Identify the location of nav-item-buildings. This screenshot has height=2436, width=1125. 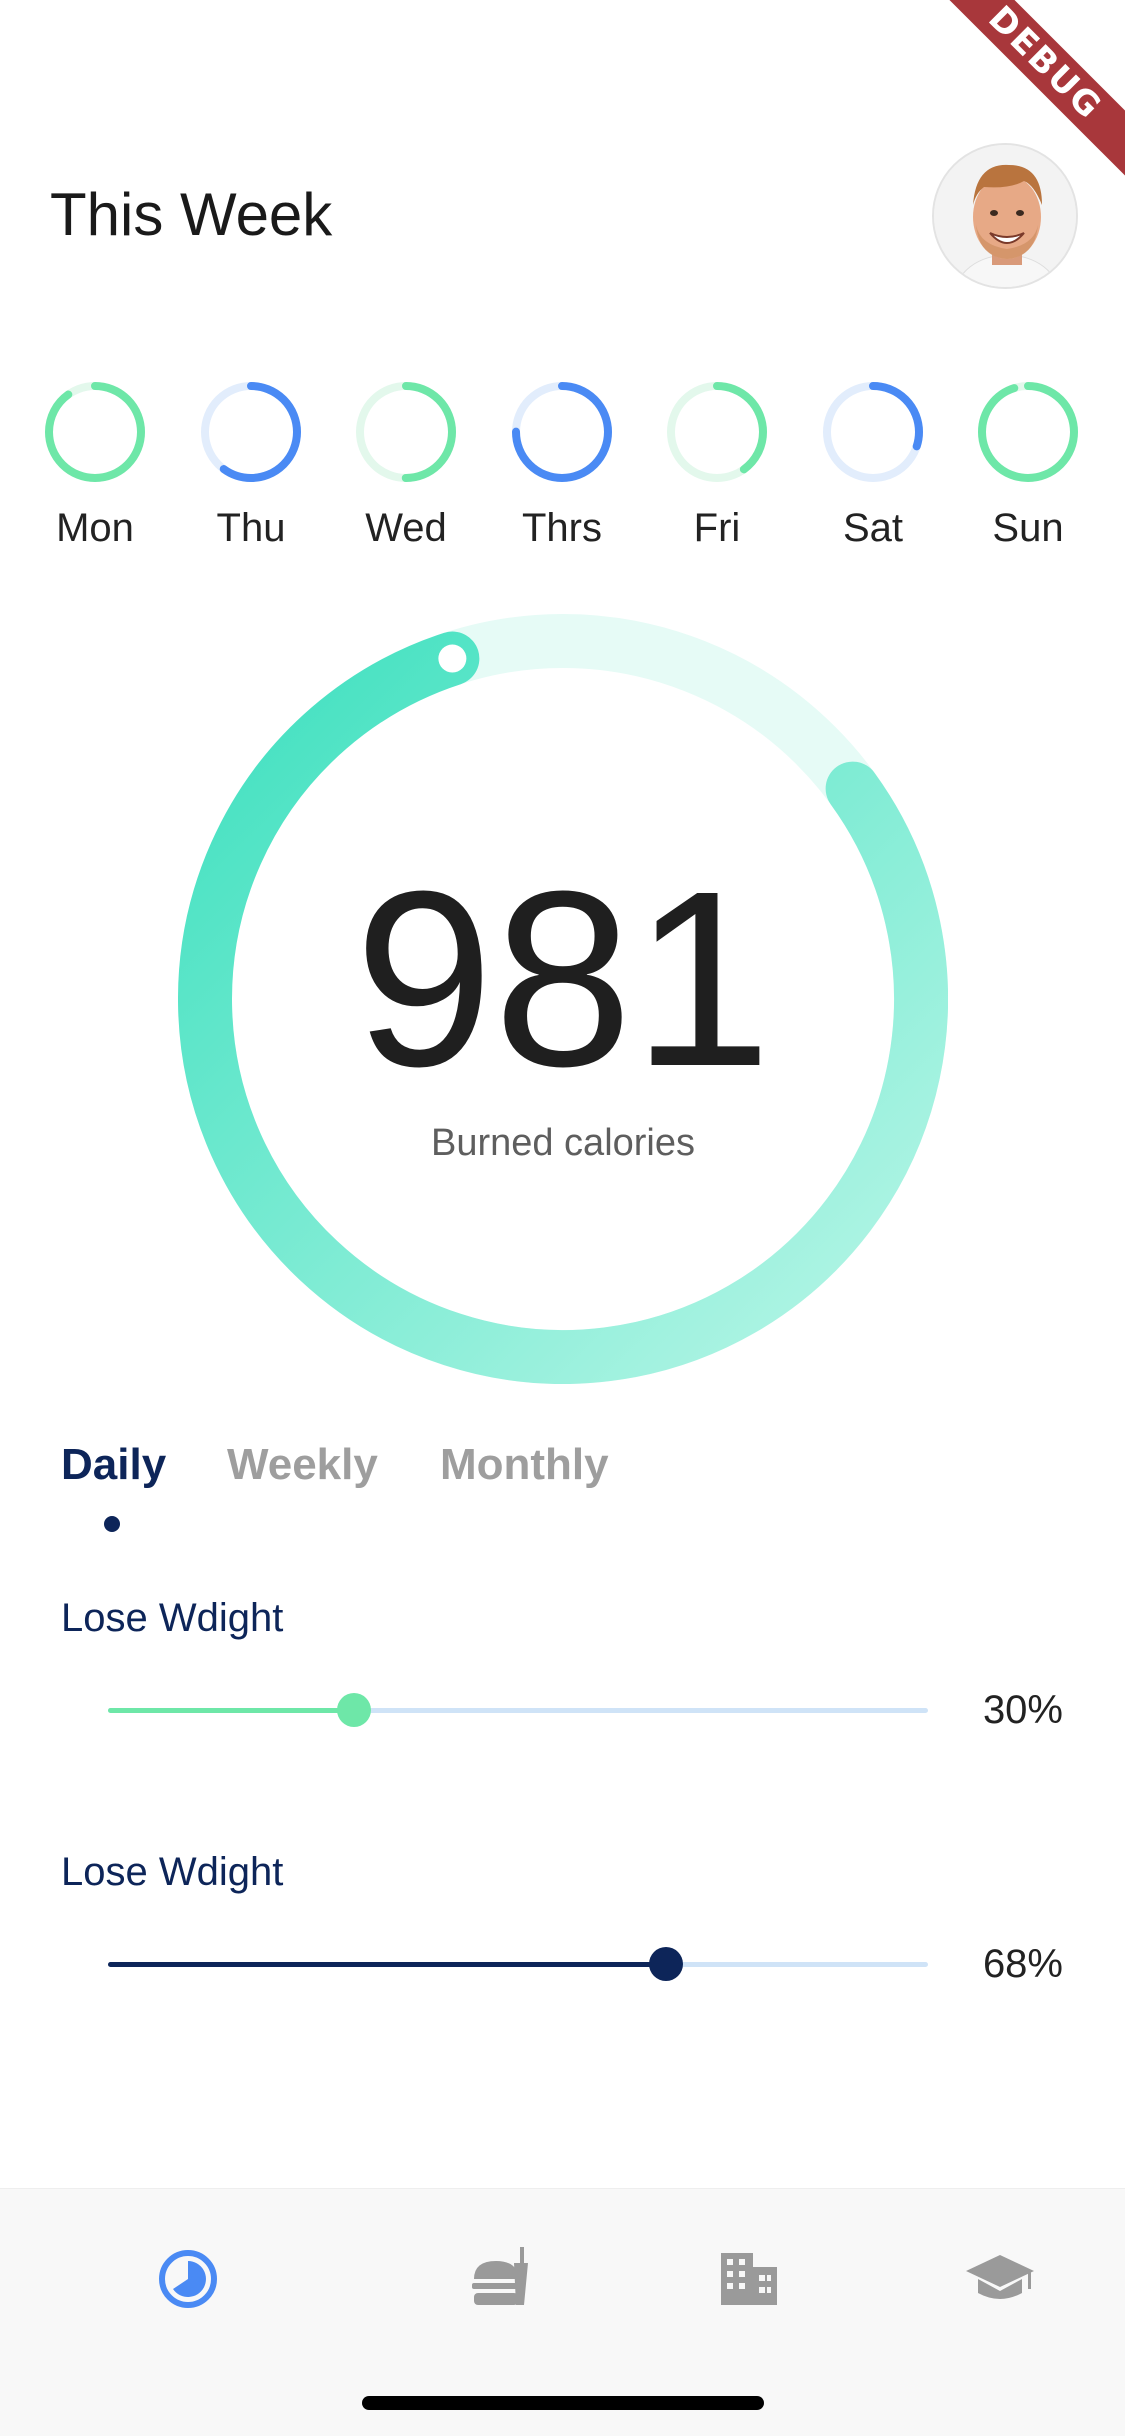
(749, 2279).